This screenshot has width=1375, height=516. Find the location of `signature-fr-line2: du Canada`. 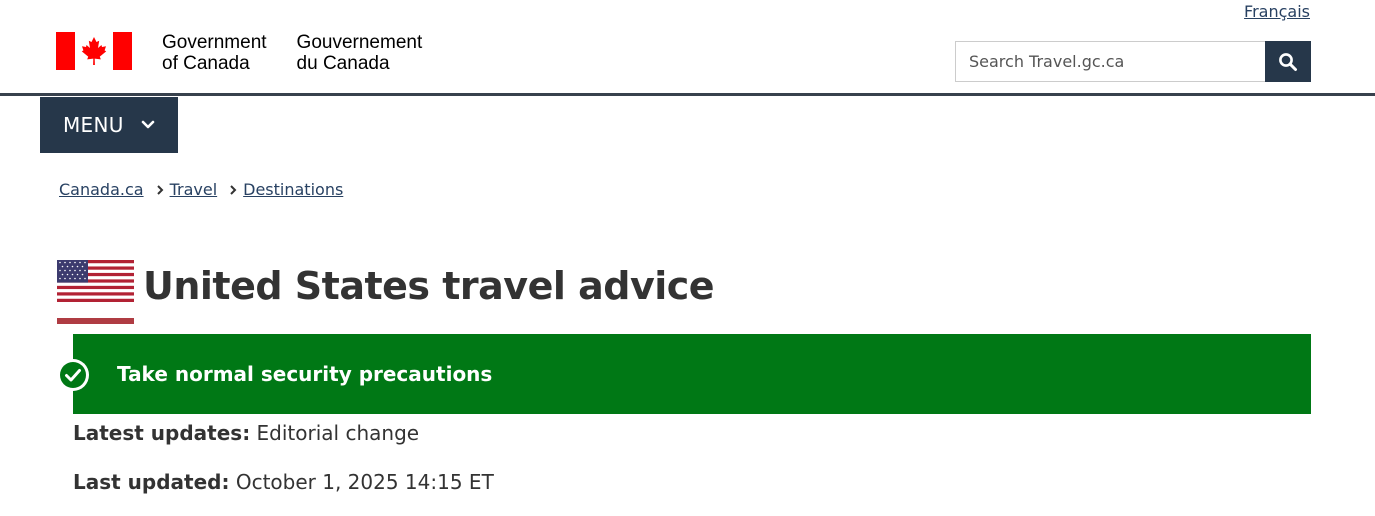

signature-fr-line2: du Canada is located at coordinates (343, 63).